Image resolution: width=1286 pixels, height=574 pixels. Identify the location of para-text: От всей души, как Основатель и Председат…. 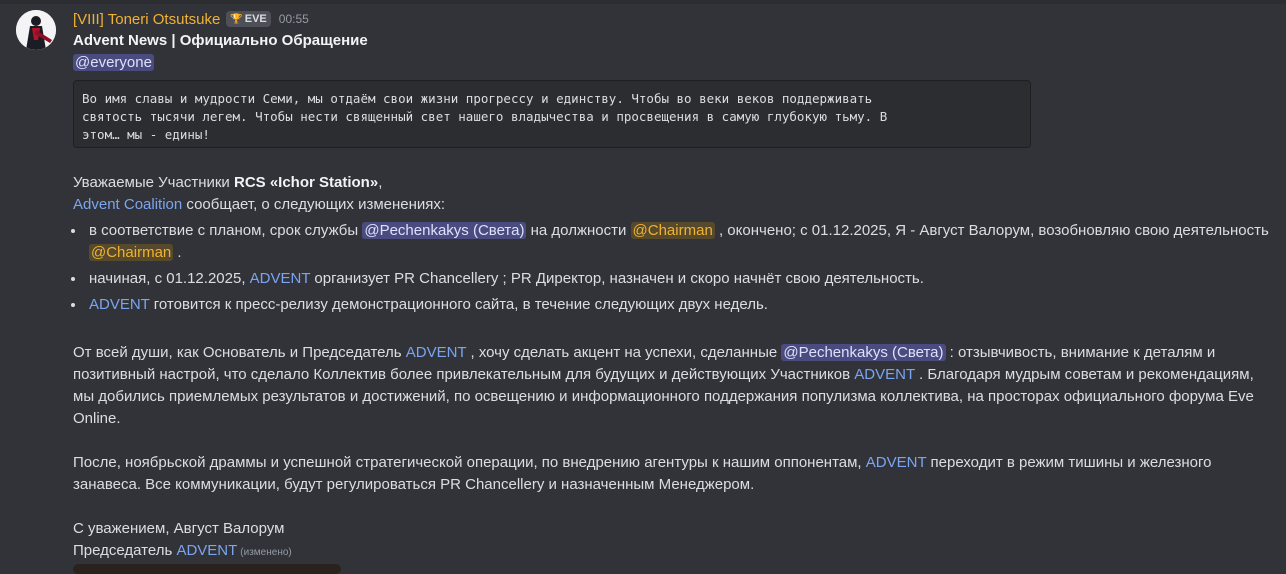
(239, 352).